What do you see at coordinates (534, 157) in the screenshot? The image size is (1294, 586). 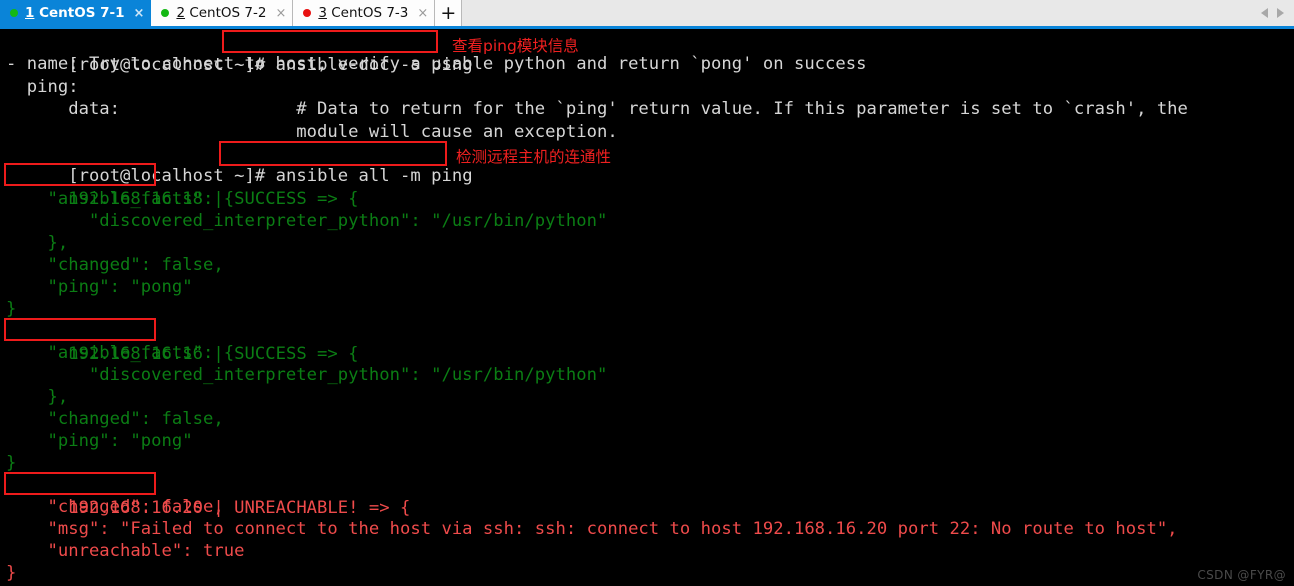 I see `annotation-cmd2: 检测远程主机的连通性` at bounding box center [534, 157].